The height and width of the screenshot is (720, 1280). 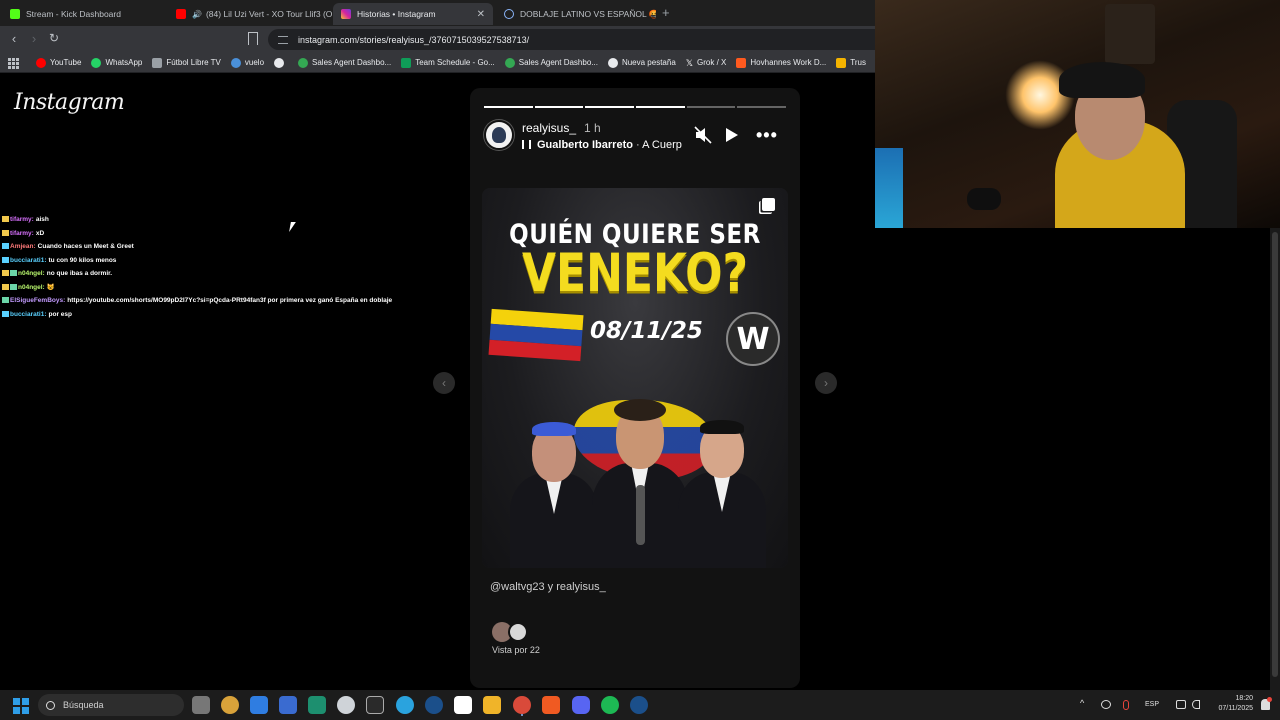 I want to click on obs-icon, so click(x=346, y=705).